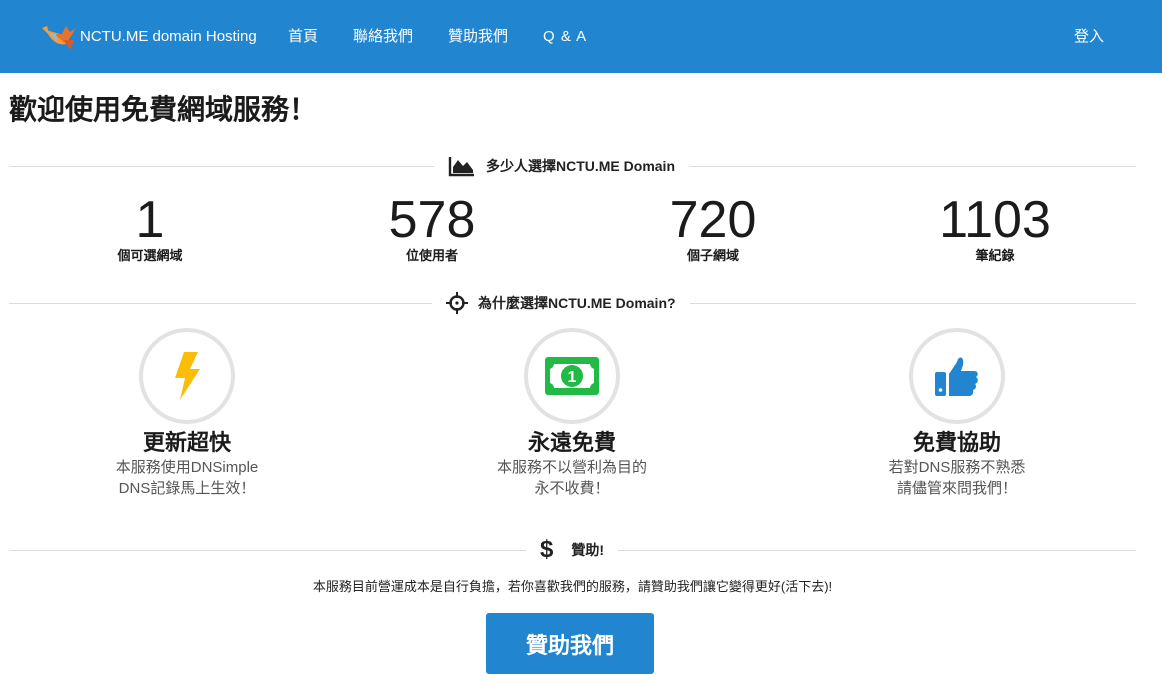 The height and width of the screenshot is (682, 1162). Describe the element at coordinates (580, 166) in the screenshot. I see `stats-heading-text: 多少人選擇NCTU.ME Domain` at that location.